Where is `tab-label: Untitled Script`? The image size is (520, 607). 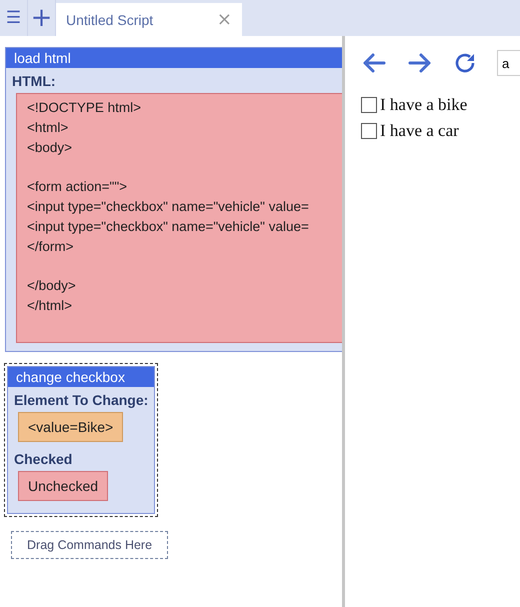 tab-label: Untitled Script is located at coordinates (110, 20).